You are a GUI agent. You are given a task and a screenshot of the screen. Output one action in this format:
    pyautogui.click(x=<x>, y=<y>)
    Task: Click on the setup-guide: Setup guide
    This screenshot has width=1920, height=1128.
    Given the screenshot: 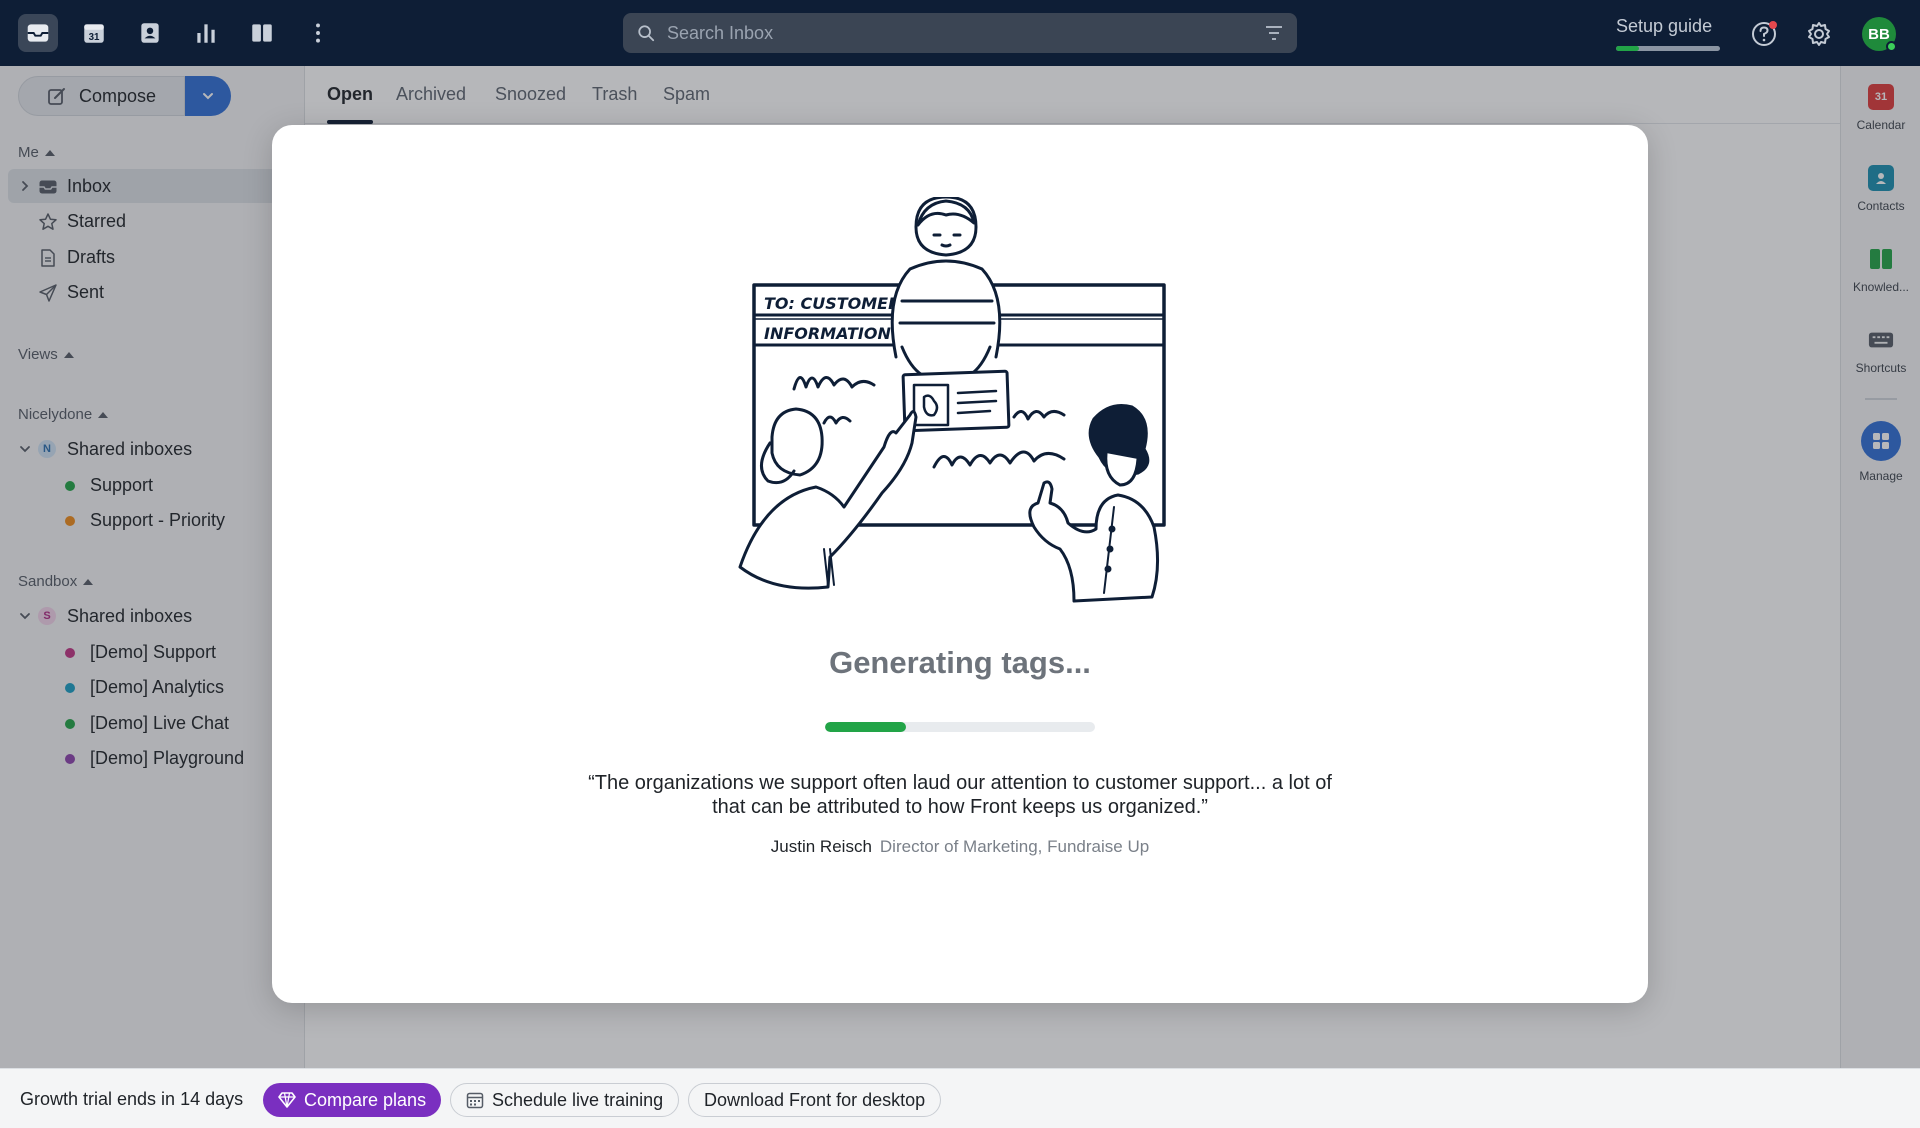 What is the action you would take?
    pyautogui.click(x=1668, y=33)
    